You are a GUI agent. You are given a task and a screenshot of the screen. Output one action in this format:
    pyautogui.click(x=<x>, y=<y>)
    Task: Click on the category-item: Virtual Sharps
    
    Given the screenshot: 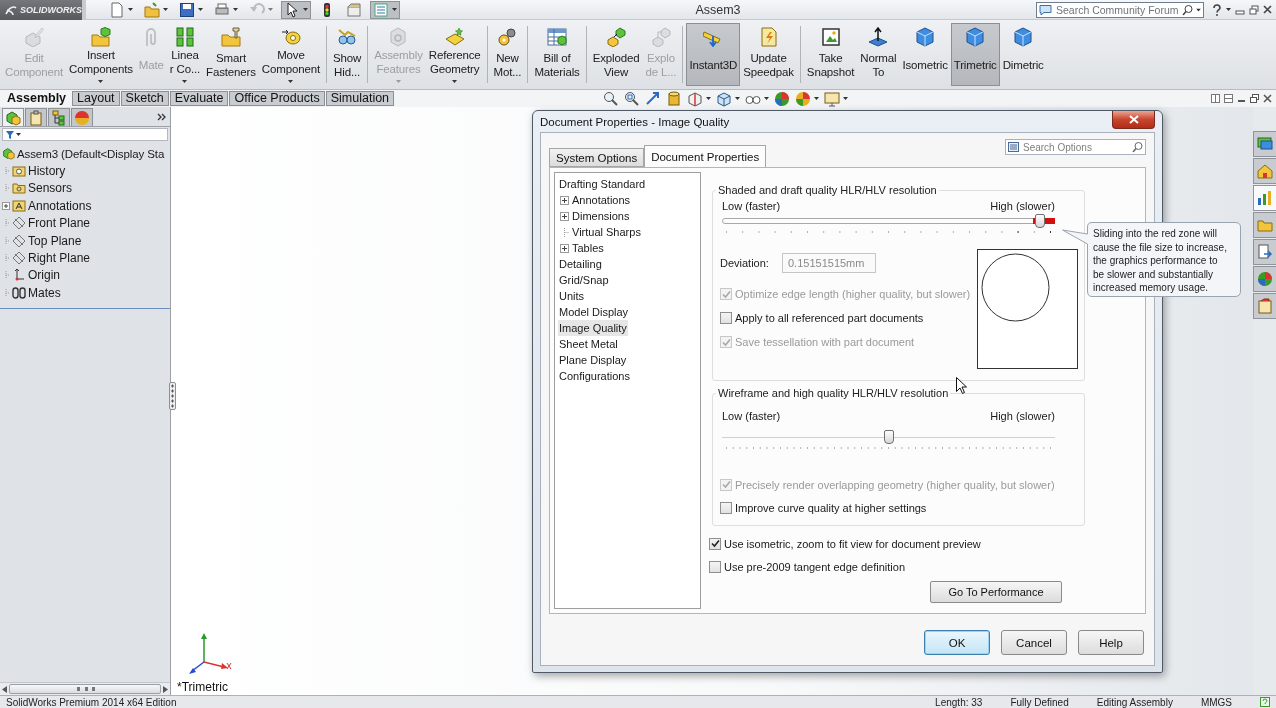 What is the action you would take?
    pyautogui.click(x=606, y=232)
    